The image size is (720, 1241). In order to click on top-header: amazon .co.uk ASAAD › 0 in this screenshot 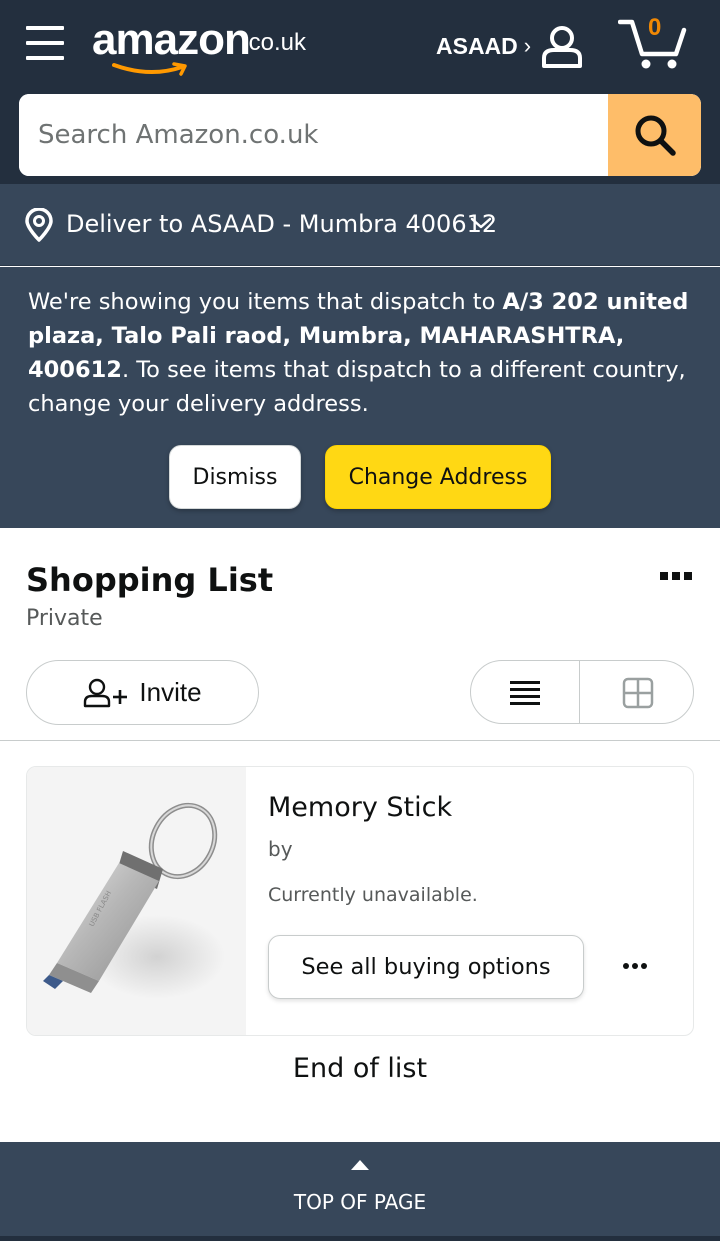, I will do `click(360, 92)`.